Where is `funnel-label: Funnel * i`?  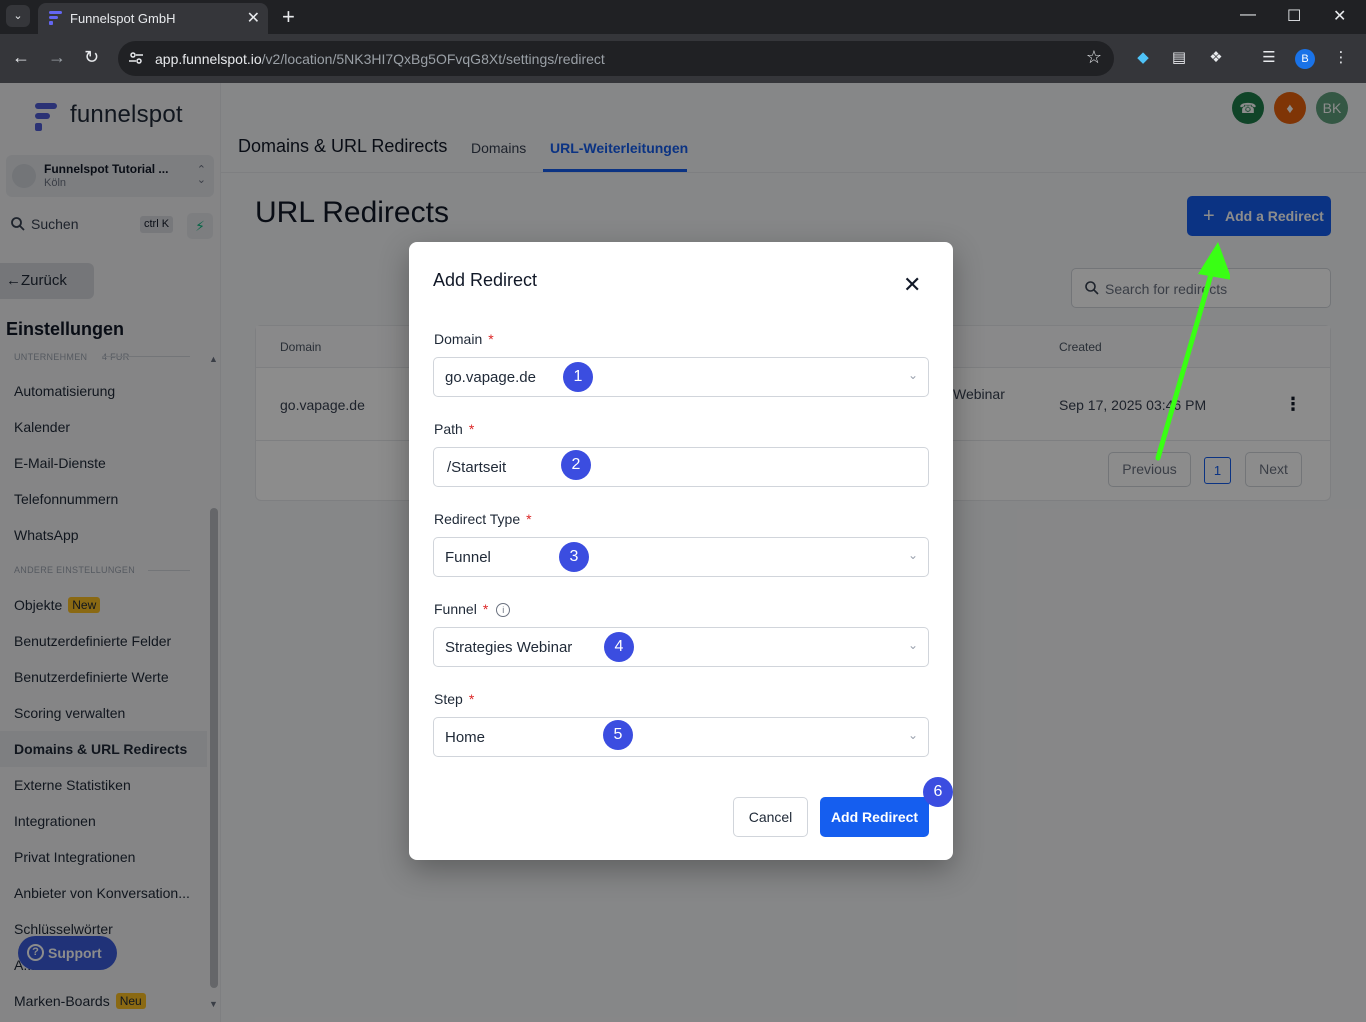 funnel-label: Funnel * i is located at coordinates (472, 609).